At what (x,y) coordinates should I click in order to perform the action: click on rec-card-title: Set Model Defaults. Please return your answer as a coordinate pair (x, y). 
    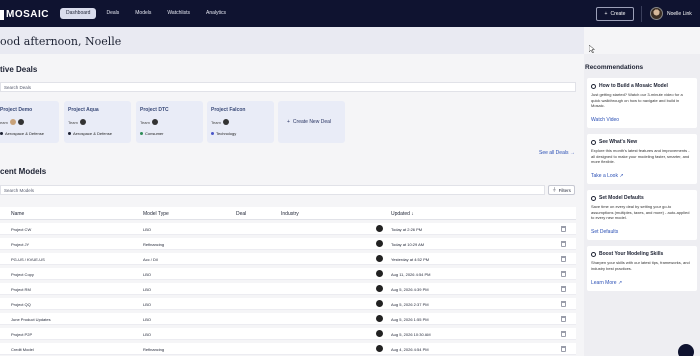
    Looking at the image, I should click on (621, 198).